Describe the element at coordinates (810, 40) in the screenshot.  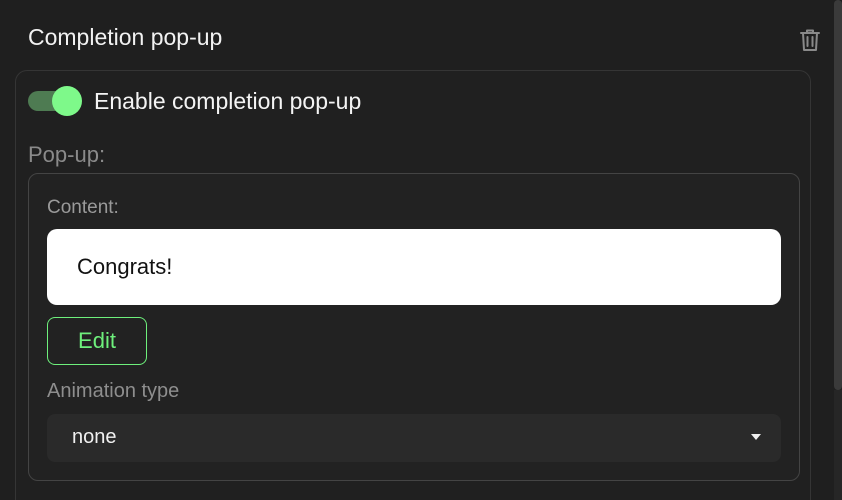
I see `trash-icon` at that location.